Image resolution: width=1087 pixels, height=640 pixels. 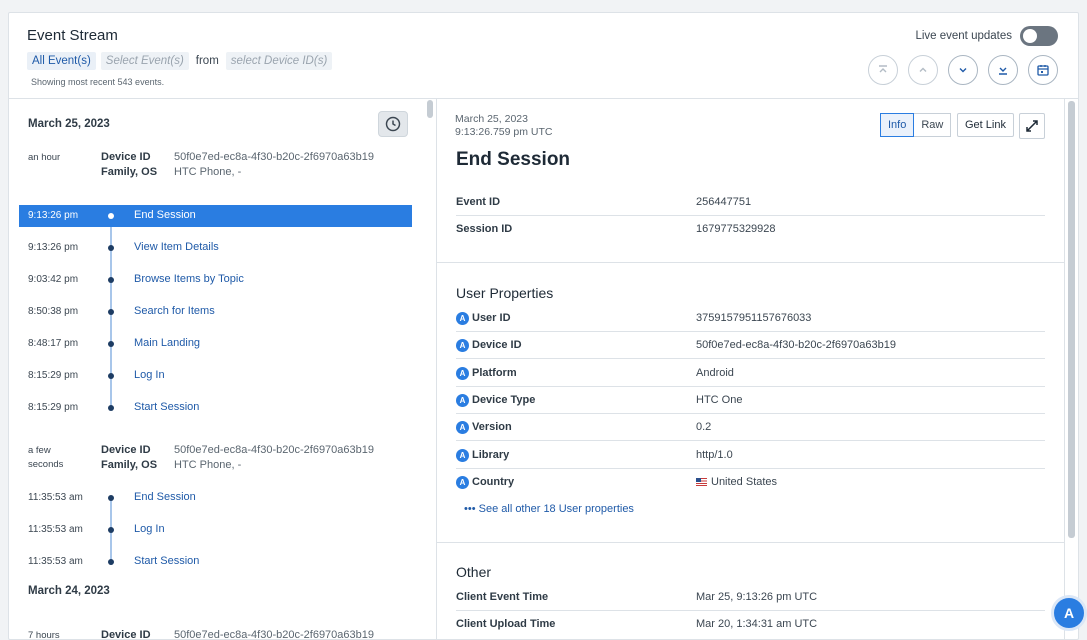 What do you see at coordinates (504, 132) in the screenshot?
I see `event-time-utc: 9:13:26.759 pm UTC` at bounding box center [504, 132].